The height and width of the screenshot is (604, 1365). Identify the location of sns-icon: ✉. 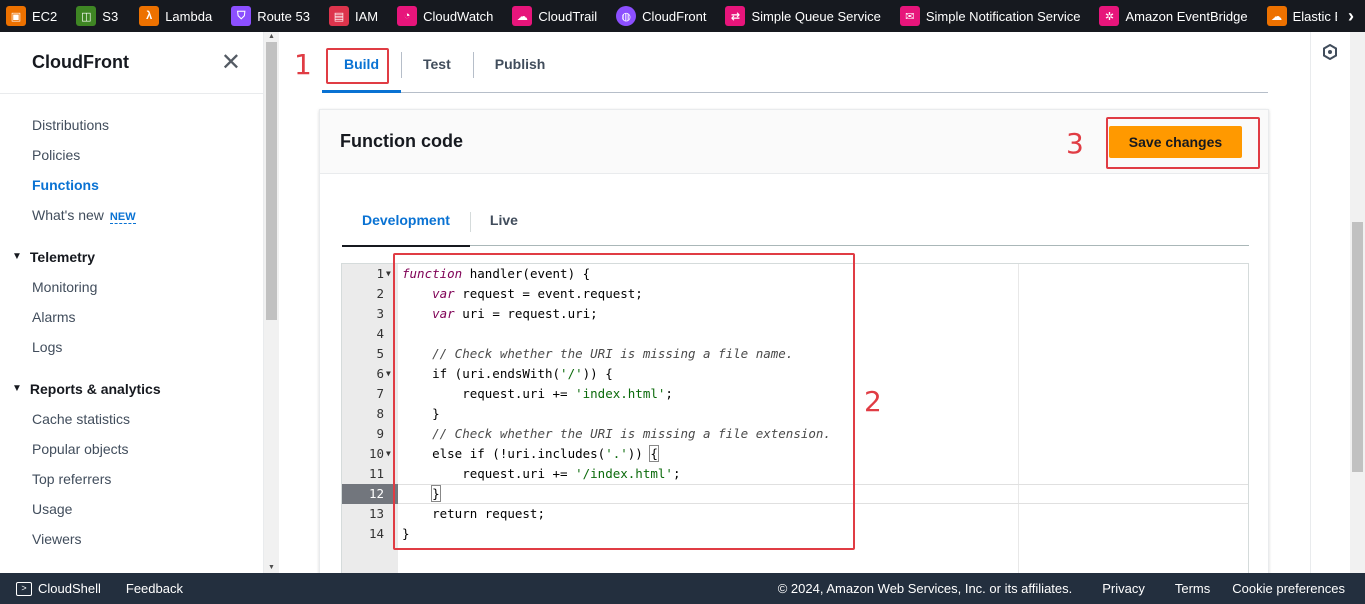
(909, 16).